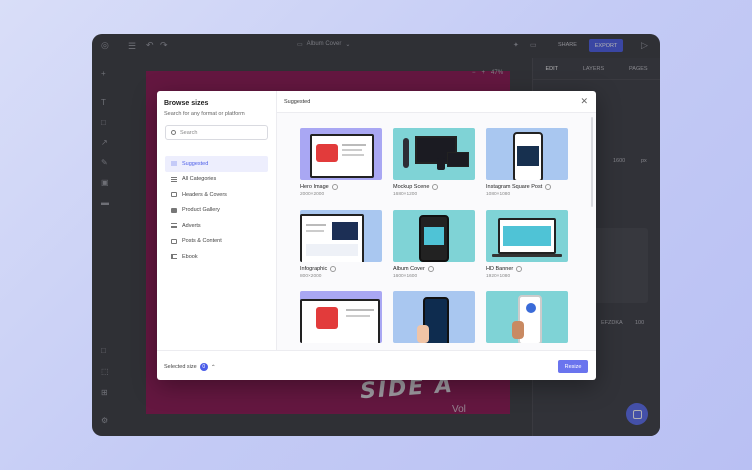 The width and height of the screenshot is (752, 470). What do you see at coordinates (203, 367) in the screenshot?
I see `selected-count-badge: 0` at bounding box center [203, 367].